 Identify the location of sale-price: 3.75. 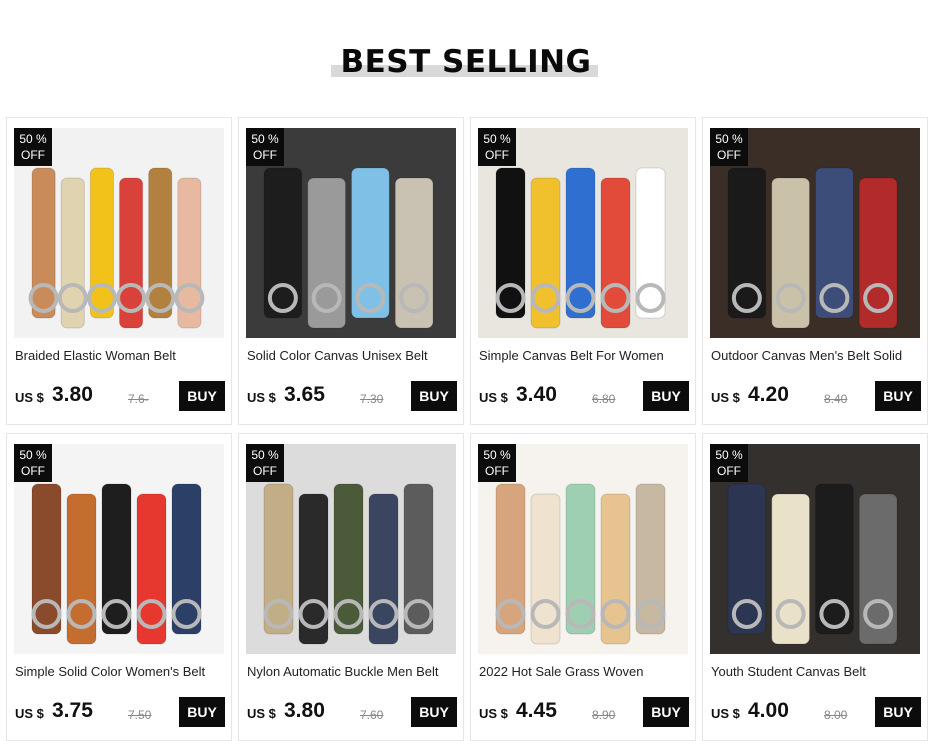
(72, 710).